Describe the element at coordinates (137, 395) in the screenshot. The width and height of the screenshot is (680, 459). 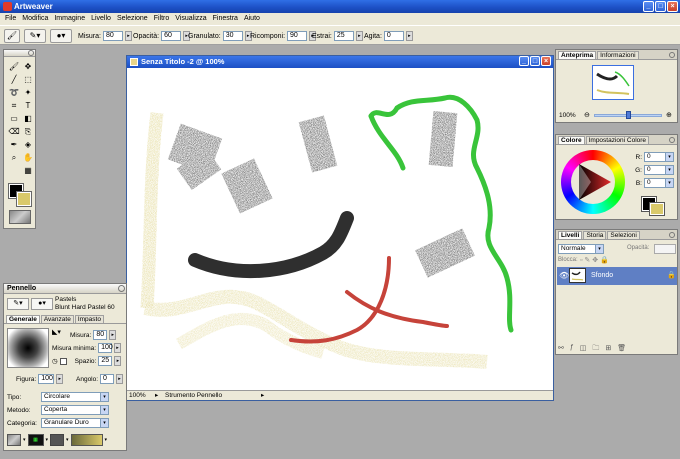
I see `document-zoom: 100%` at that location.